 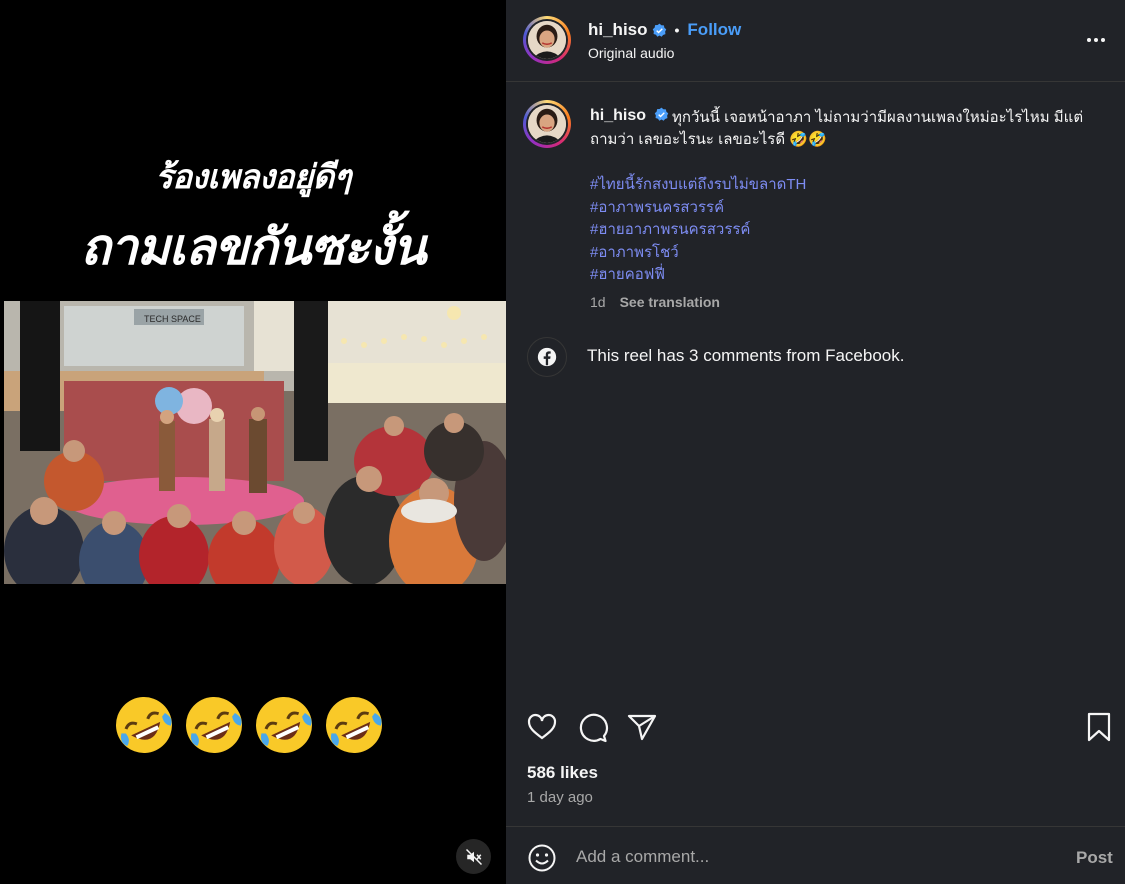 What do you see at coordinates (698, 185) in the screenshot?
I see `hashtag-link: #ไทยนี้รักสงบแต่ถึงรบไม่ขลาดTH` at bounding box center [698, 185].